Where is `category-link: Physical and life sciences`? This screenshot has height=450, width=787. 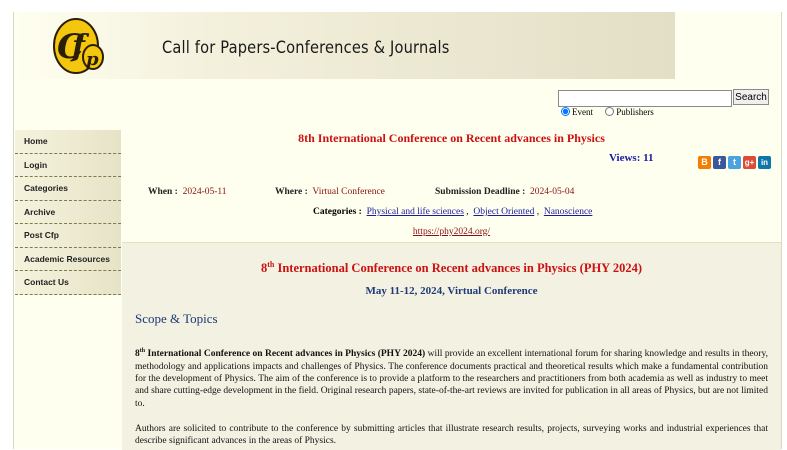 category-link: Physical and life sciences is located at coordinates (415, 212).